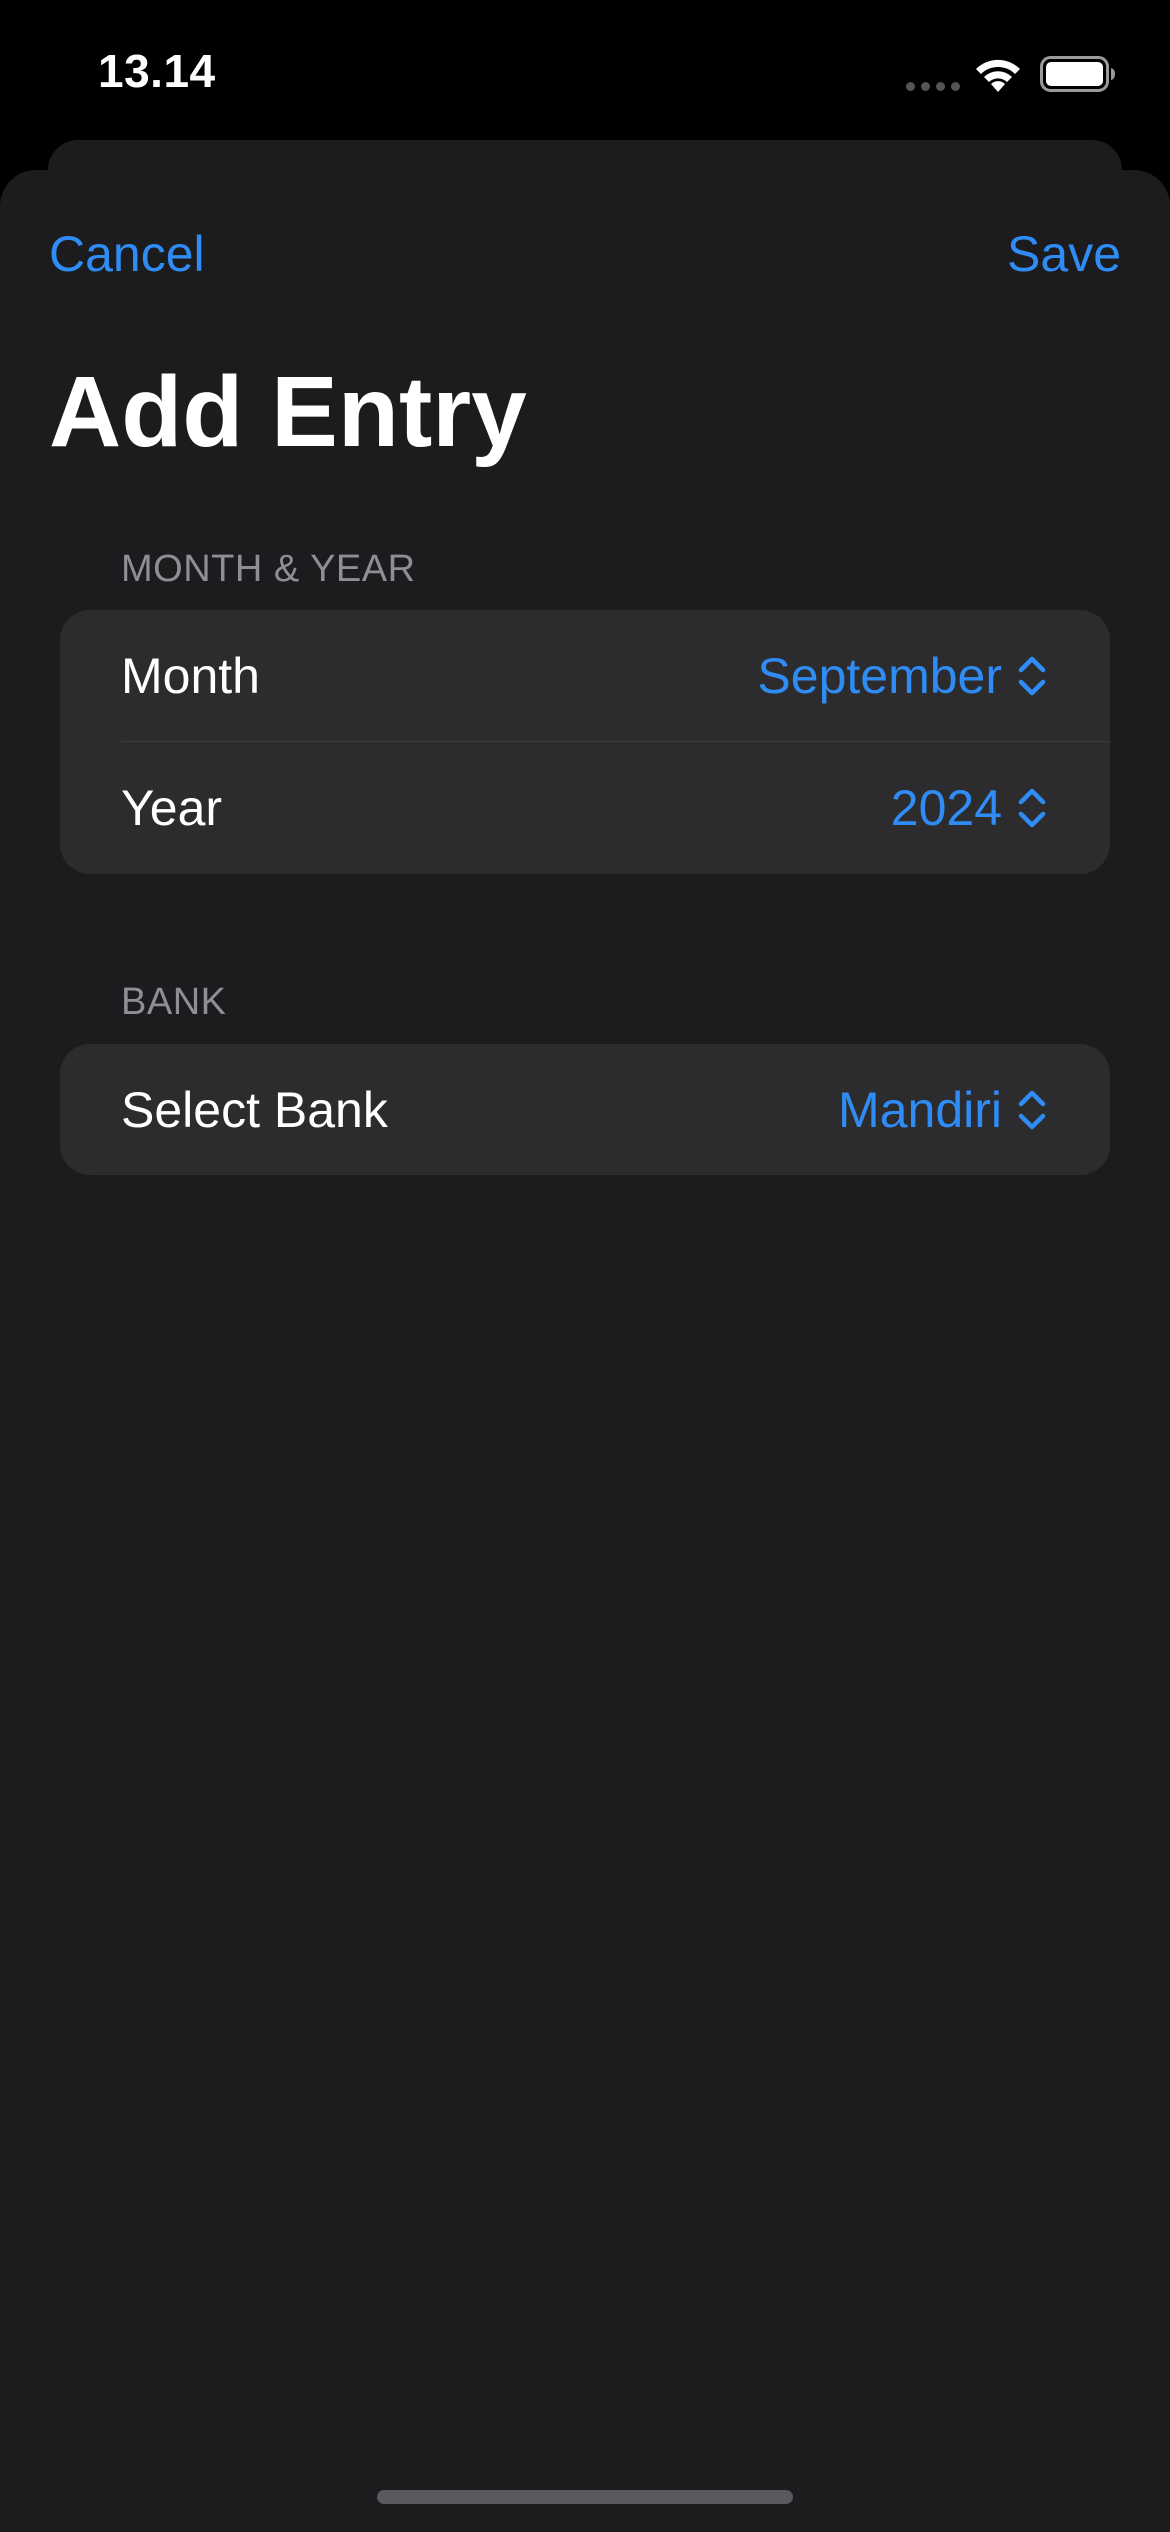 The image size is (1170, 2532). I want to click on year-picker: 2024, so click(969, 808).